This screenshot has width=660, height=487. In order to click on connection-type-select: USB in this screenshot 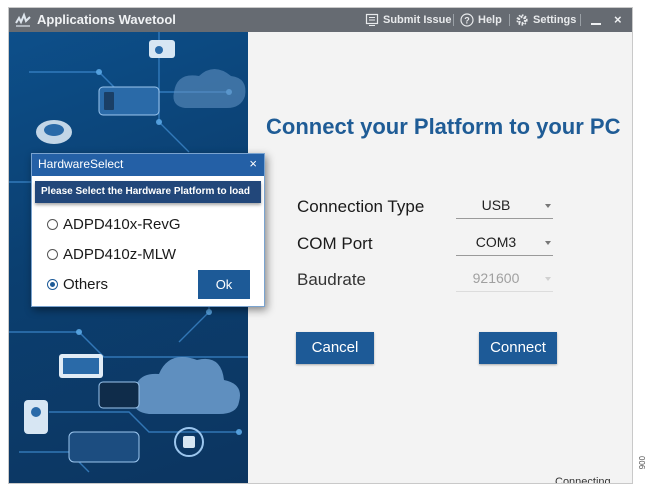, I will do `click(504, 207)`.